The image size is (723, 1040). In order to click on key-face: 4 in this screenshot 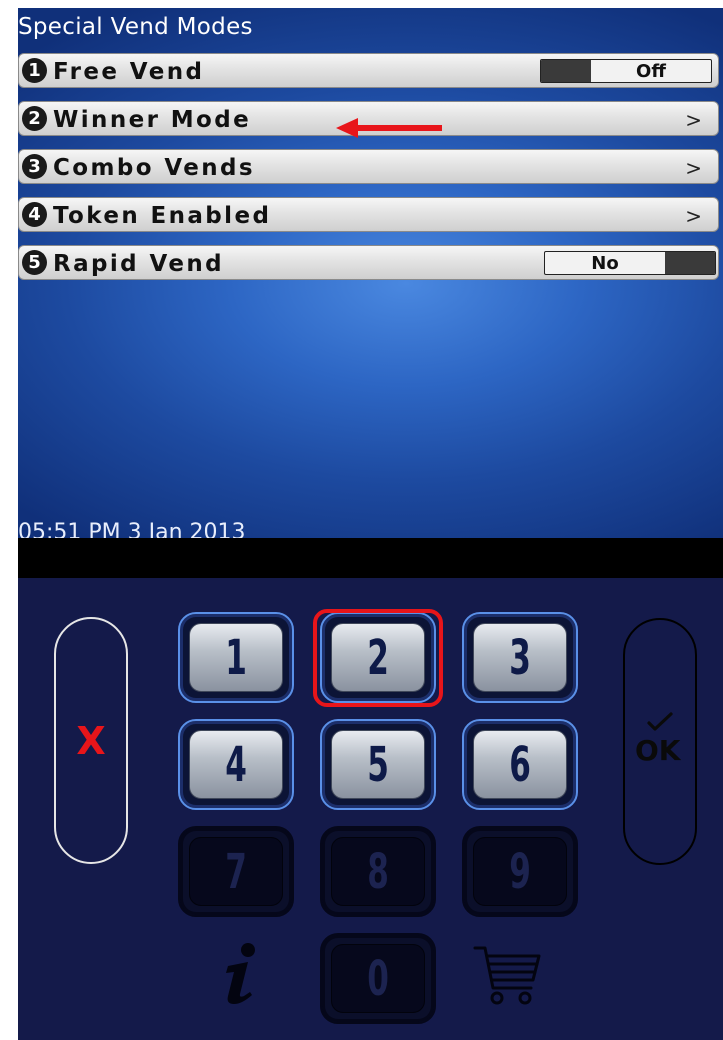, I will do `click(236, 764)`.